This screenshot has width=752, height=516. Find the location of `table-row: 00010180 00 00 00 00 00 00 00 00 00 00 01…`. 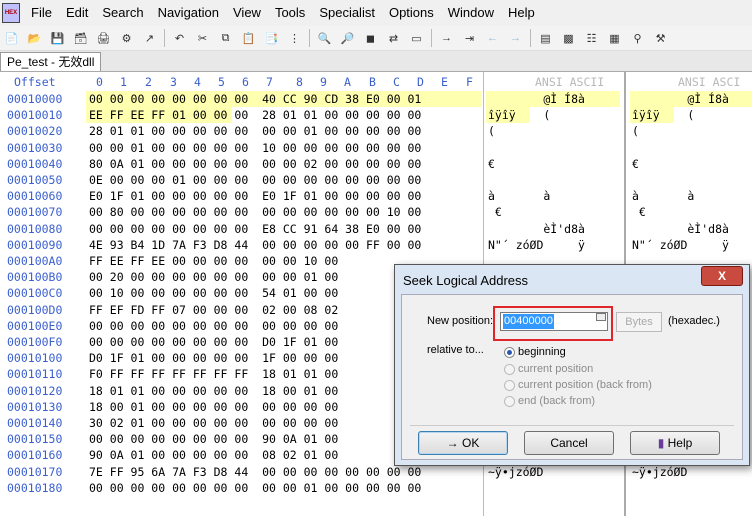

table-row: 00010180 00 00 00 00 00 00 00 00 00 00 01… is located at coordinates (376, 488).